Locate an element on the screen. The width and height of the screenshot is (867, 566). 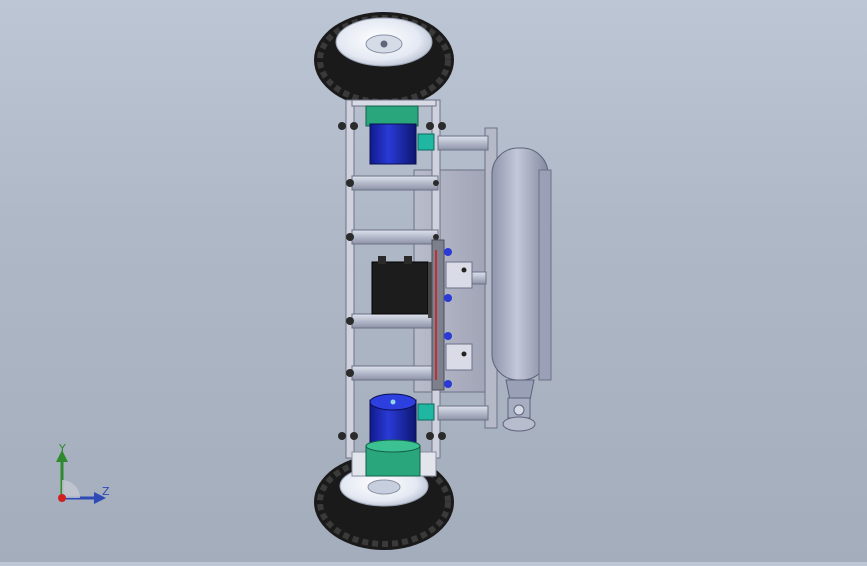
x-axis-dot is located at coordinates (62, 498).